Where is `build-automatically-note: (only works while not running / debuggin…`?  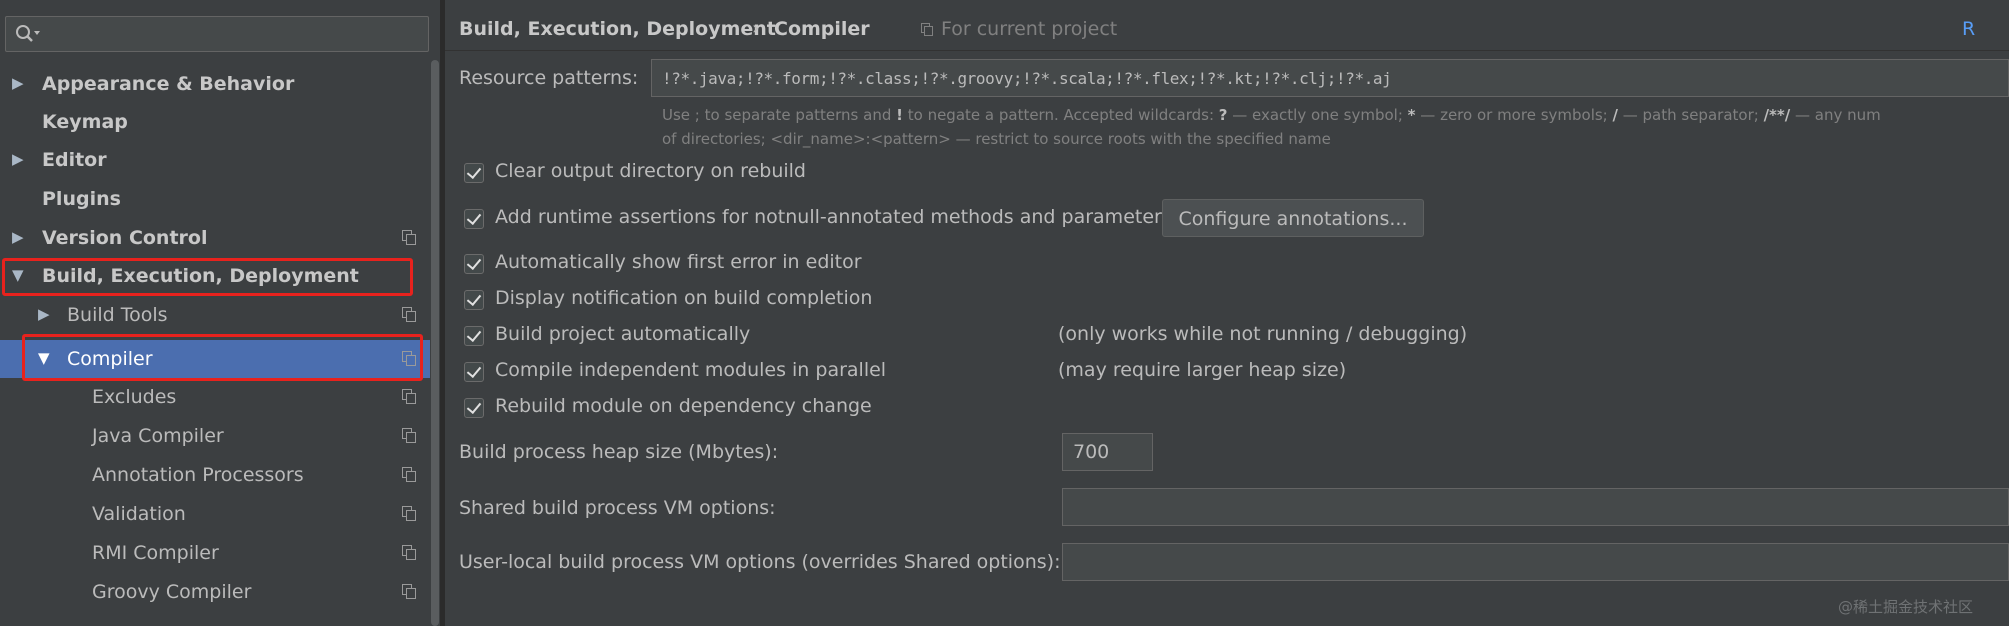 build-automatically-note: (only works while not running / debuggin… is located at coordinates (1263, 334).